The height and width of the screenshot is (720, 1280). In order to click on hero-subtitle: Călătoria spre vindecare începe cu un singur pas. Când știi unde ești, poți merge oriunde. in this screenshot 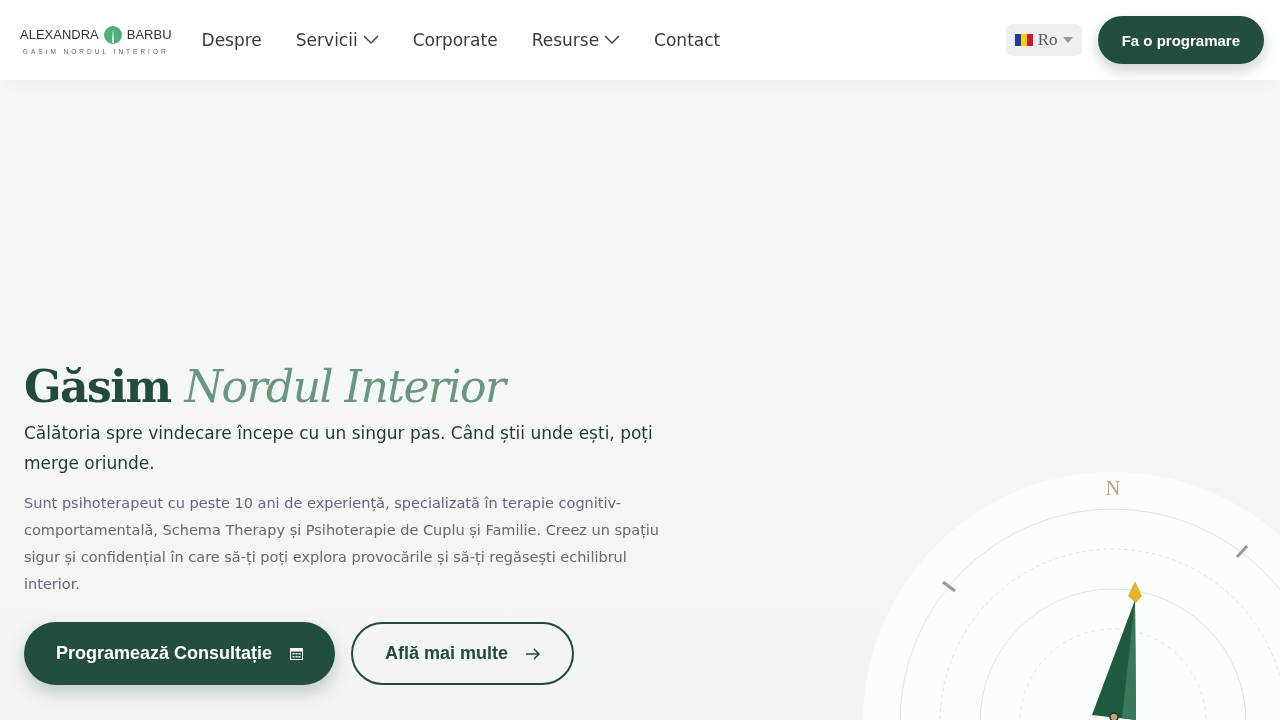, I will do `click(339, 448)`.